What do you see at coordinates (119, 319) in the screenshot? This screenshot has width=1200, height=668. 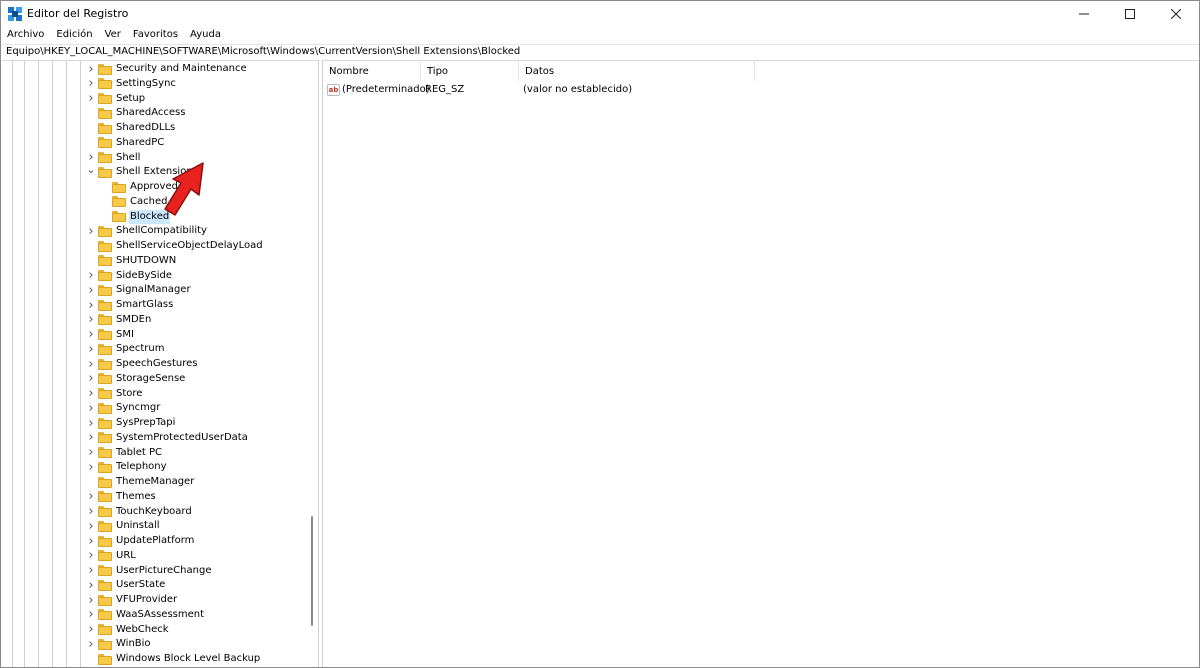 I see `tree-item: › SMDEn` at bounding box center [119, 319].